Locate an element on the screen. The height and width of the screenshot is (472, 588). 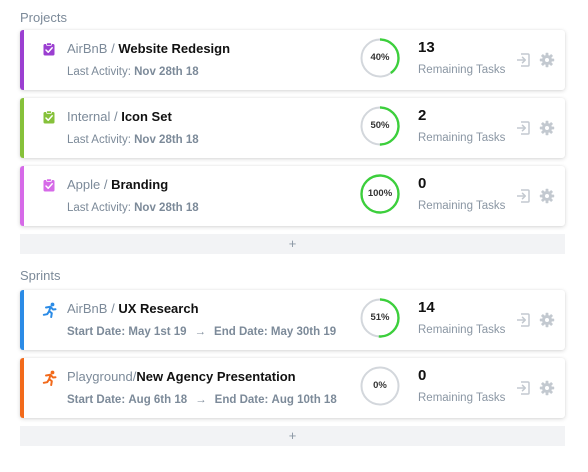
progress-percent: 50% is located at coordinates (380, 125).